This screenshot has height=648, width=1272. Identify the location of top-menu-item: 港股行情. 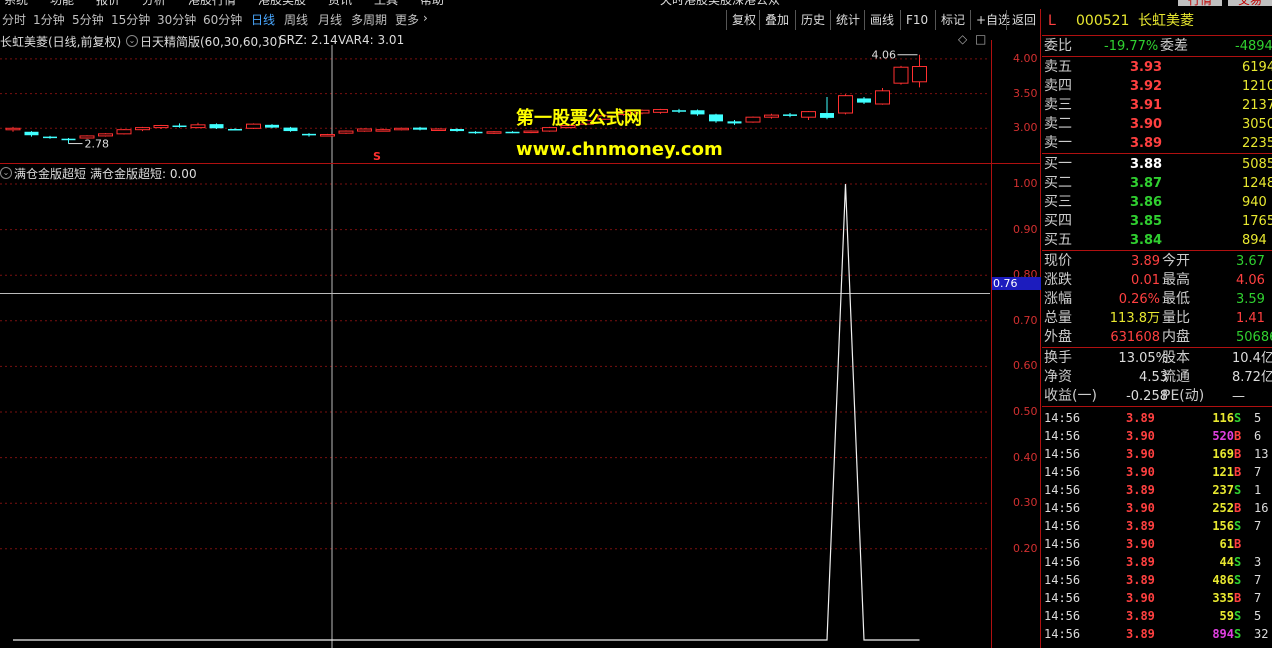
(212, 3).